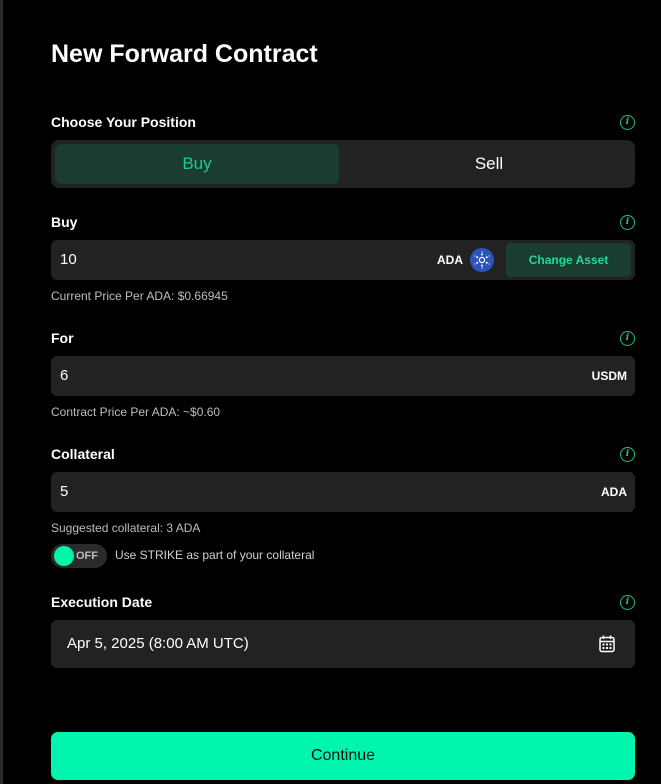  What do you see at coordinates (123, 122) in the screenshot?
I see `position-label: Choose Your Position` at bounding box center [123, 122].